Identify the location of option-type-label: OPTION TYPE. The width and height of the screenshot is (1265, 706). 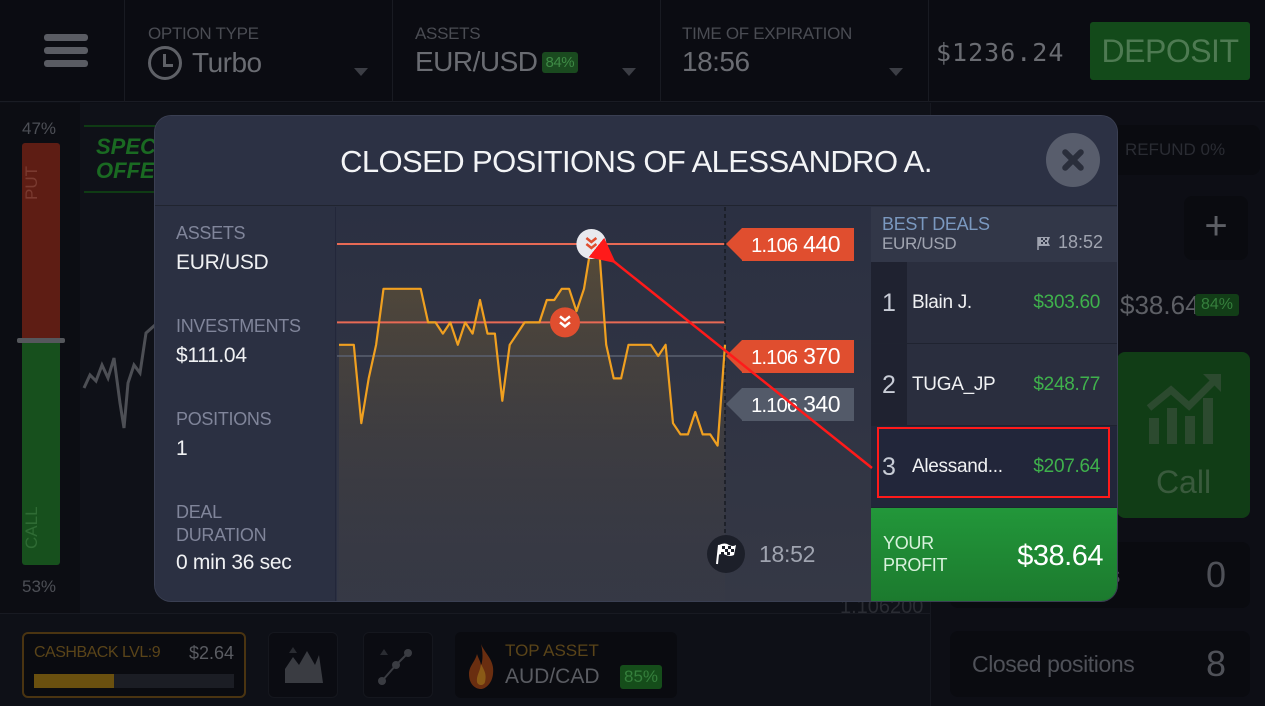
(203, 33).